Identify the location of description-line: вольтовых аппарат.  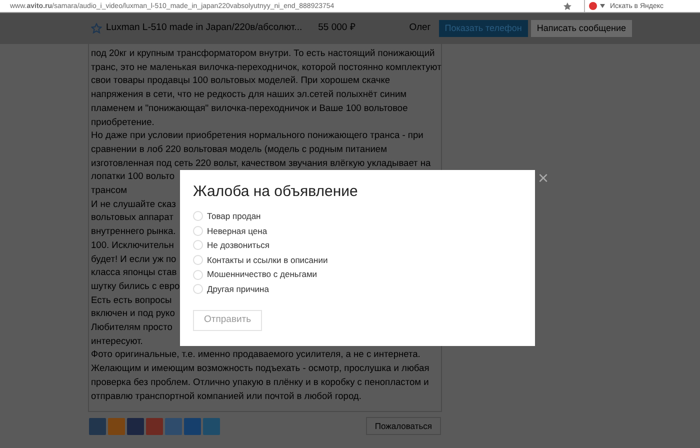
(132, 217).